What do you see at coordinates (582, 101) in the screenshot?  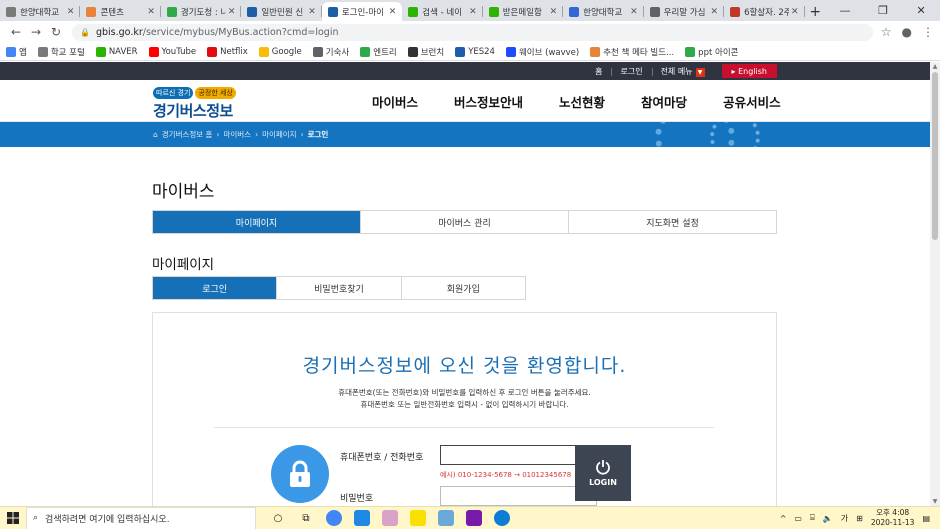 I see `nav-item: 노선현황` at bounding box center [582, 101].